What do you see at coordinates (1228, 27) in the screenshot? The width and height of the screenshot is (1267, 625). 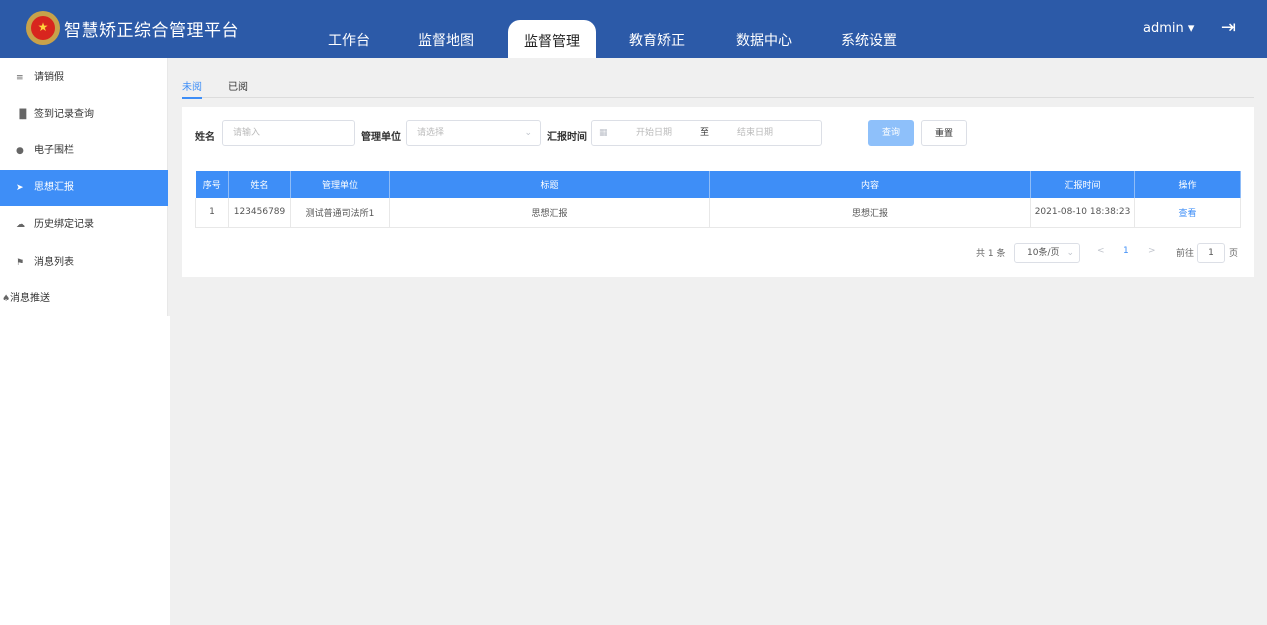 I see `logout-icon: ⇥` at bounding box center [1228, 27].